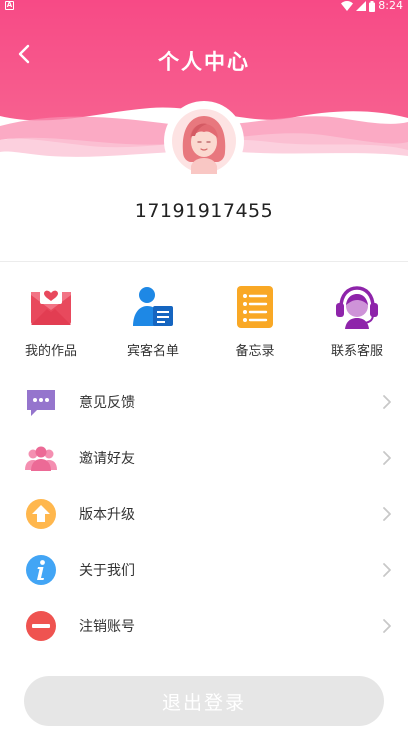 This screenshot has width=408, height=731. I want to click on feedback-icon, so click(41, 403).